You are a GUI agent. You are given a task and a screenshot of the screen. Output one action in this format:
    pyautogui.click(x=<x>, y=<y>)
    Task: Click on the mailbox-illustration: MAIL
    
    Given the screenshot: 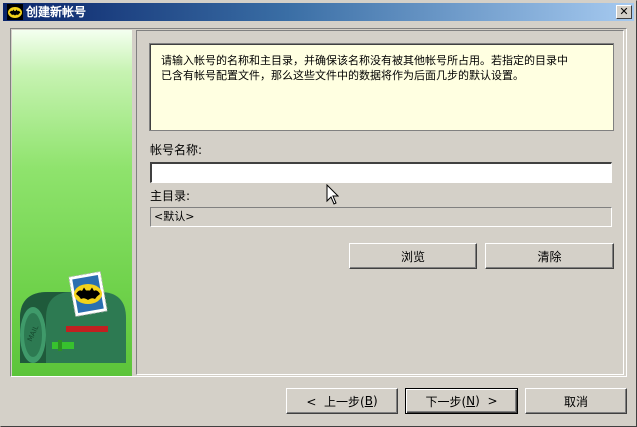 What is the action you would take?
    pyautogui.click(x=73, y=316)
    